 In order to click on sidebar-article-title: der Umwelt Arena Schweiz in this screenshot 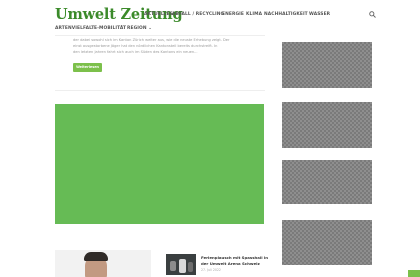, I will do `click(230, 263)`.